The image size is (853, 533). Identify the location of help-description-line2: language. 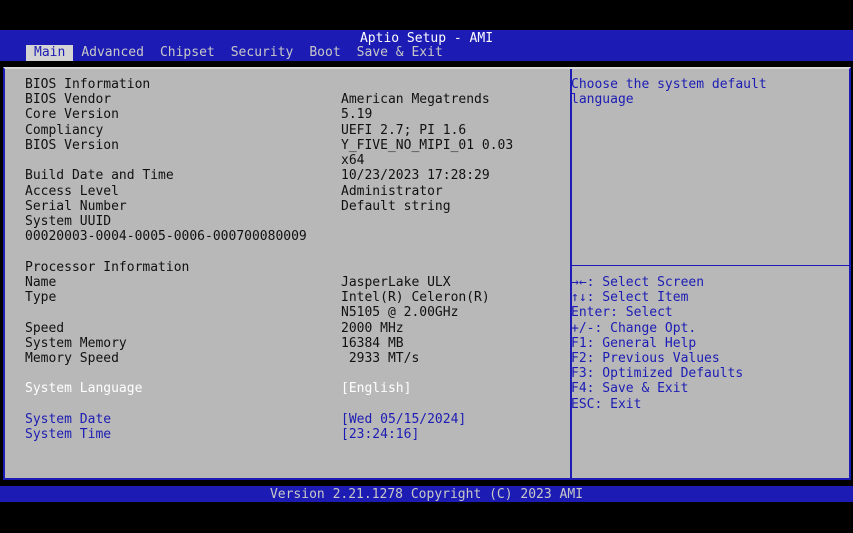
(602, 99).